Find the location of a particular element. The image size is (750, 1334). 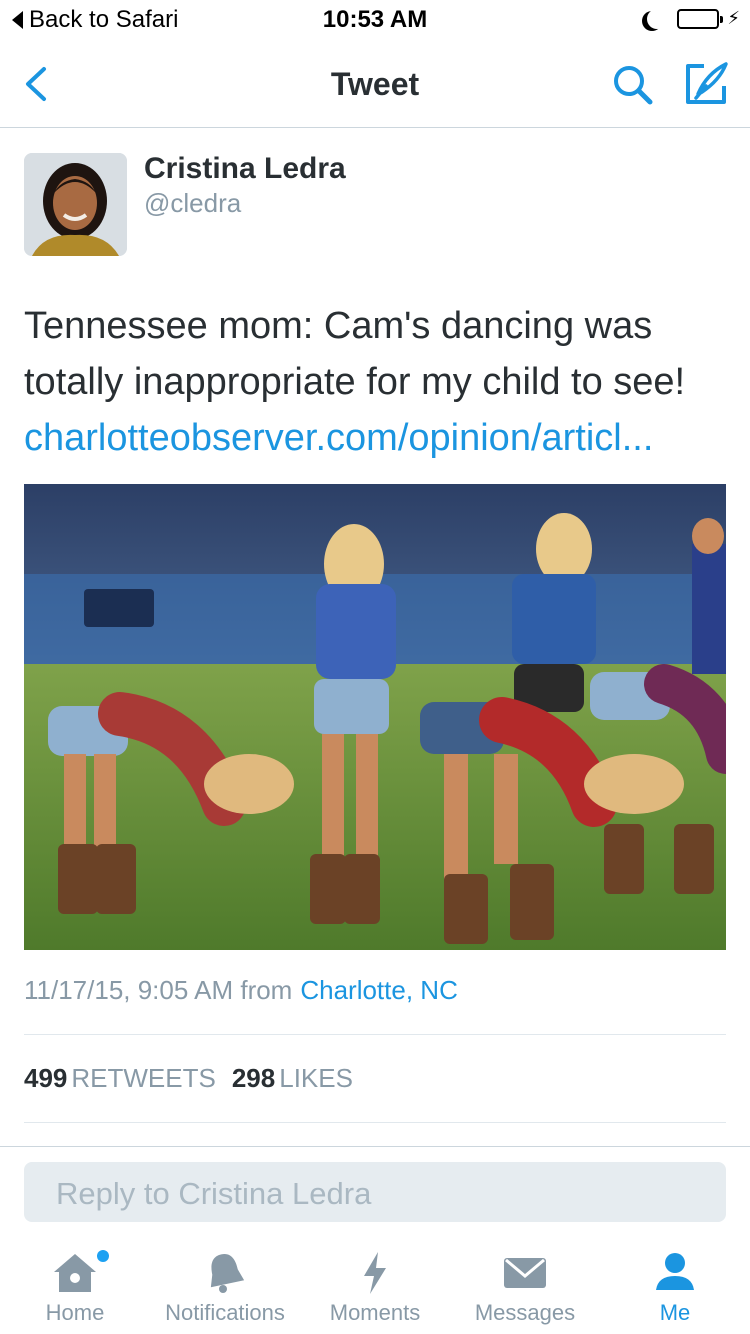

tab-notifications: Notifications is located at coordinates (225, 1287).